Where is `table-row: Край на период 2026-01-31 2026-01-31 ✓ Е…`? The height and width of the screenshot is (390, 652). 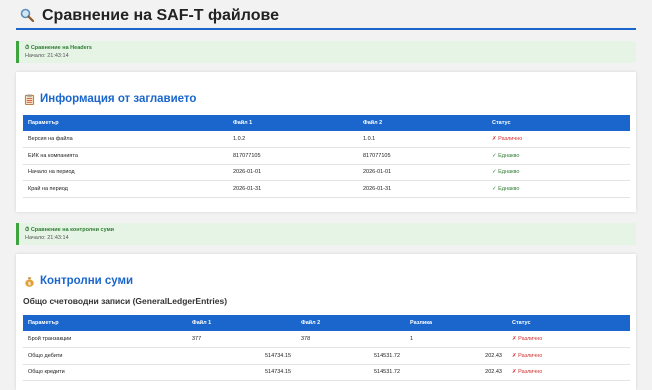
table-row: Край на период 2026-01-31 2026-01-31 ✓ Е… is located at coordinates (326, 189).